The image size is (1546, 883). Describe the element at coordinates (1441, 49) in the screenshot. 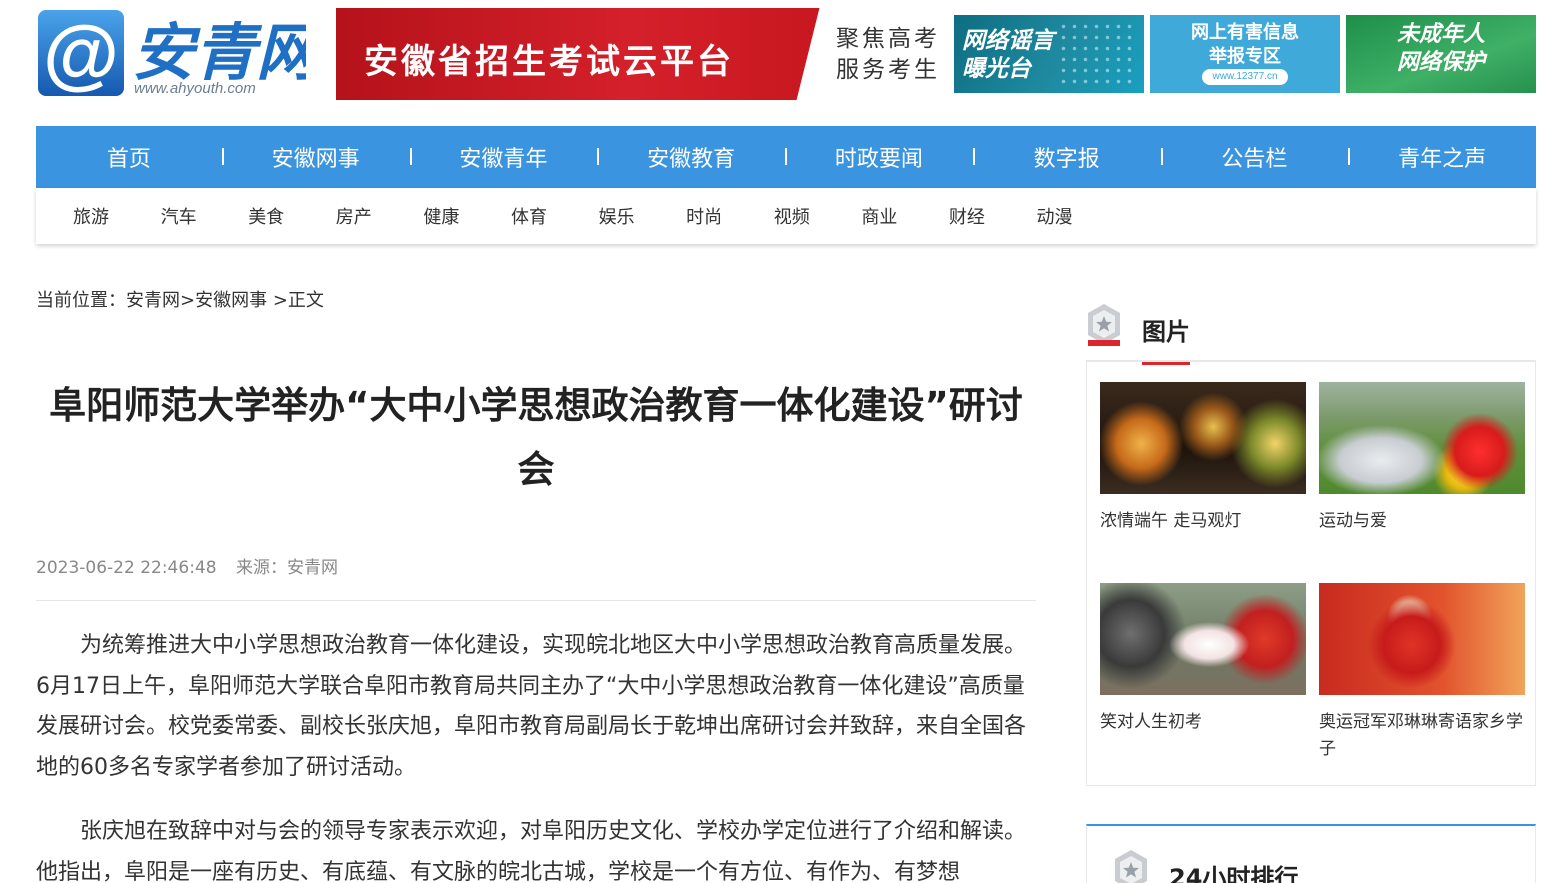

I see `minor-banner-text: 未成年人 网络保护` at that location.